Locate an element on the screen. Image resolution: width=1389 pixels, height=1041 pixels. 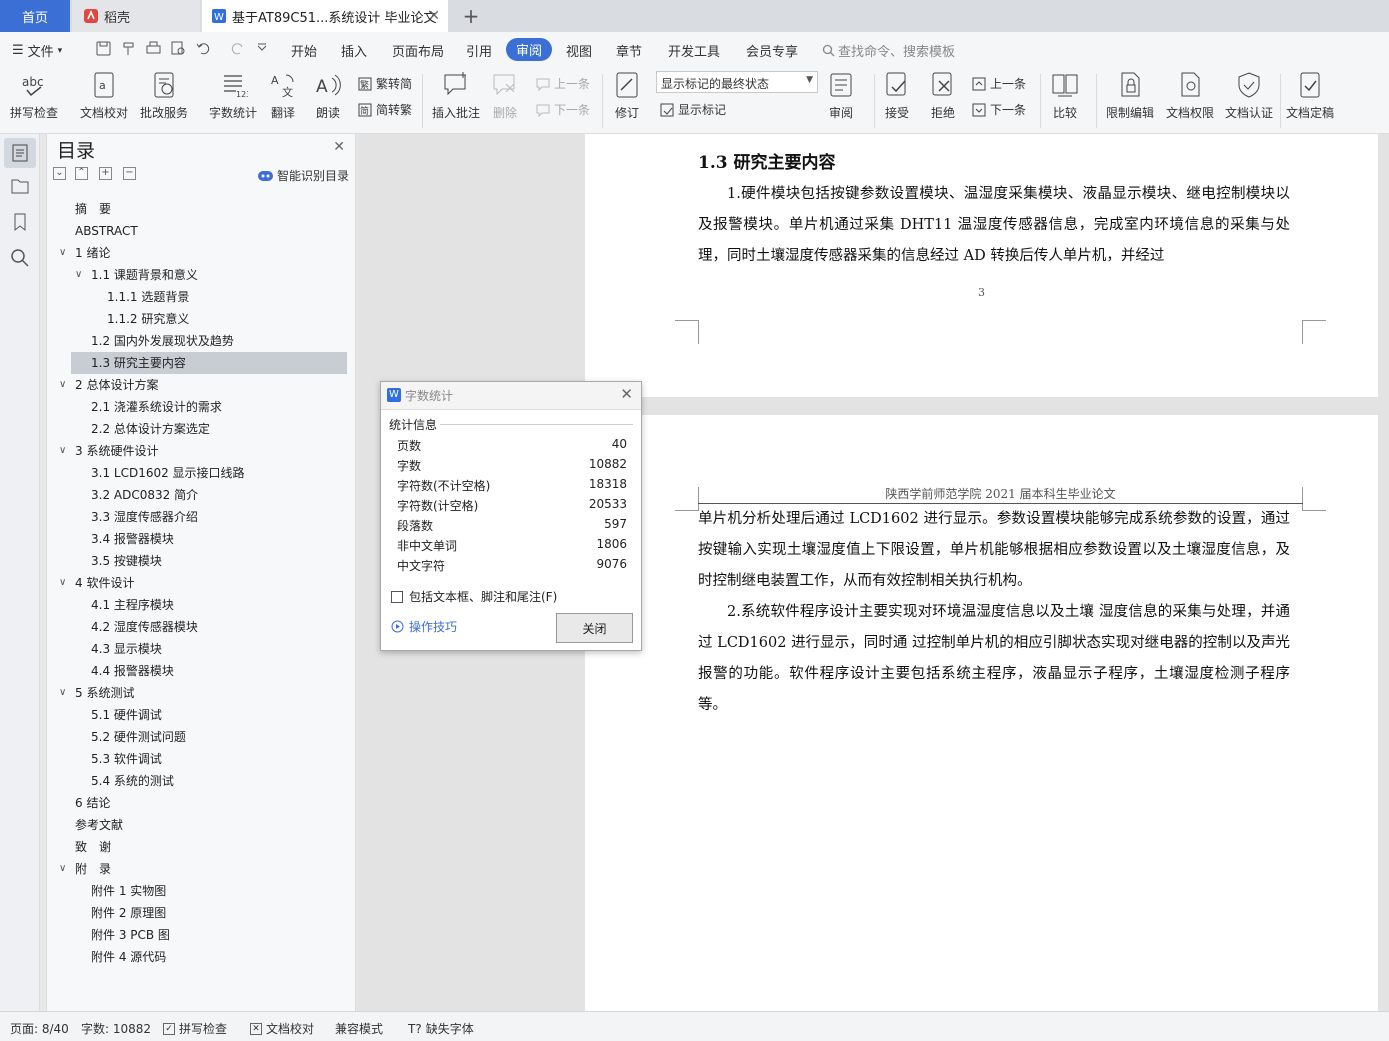
toc-item: ∨ 1.1 课题背景和意义 is located at coordinates (202, 275).